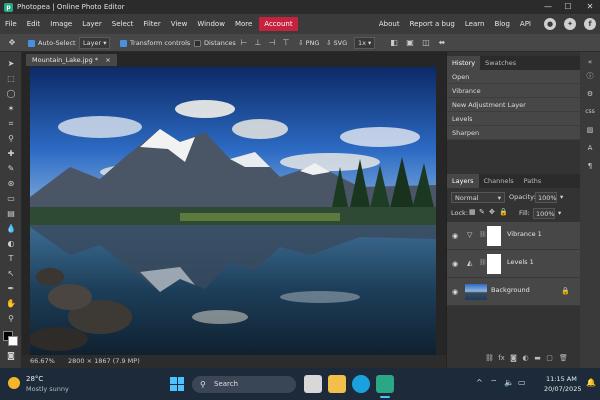  Describe the element at coordinates (563, 358) in the screenshot. I see `delete-layer-icon: 🗑` at that location.